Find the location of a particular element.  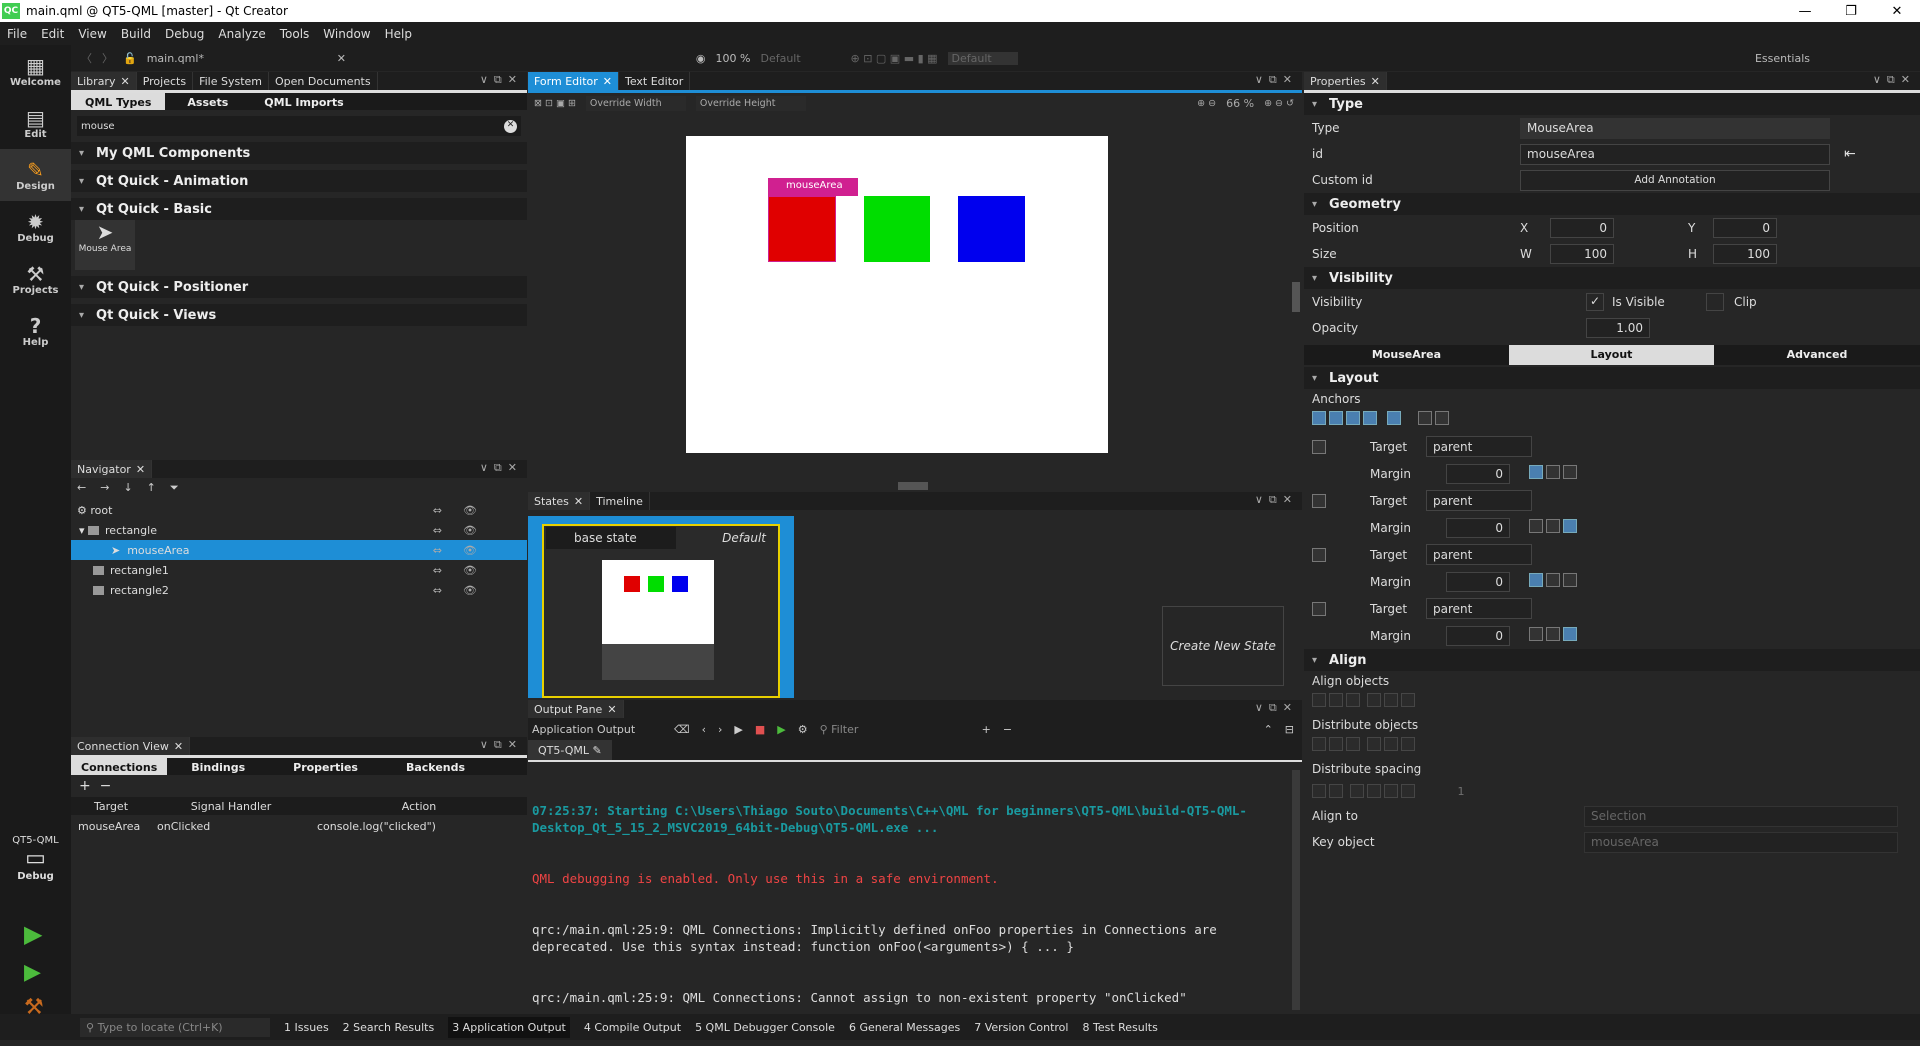

state-name: base state is located at coordinates (611, 538).